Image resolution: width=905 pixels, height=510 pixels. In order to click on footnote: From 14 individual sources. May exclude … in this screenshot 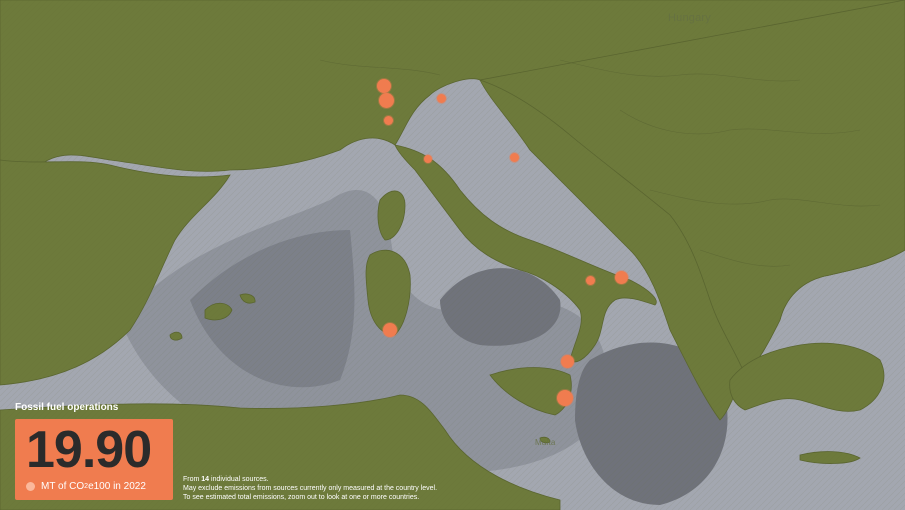, I will do `click(310, 488)`.